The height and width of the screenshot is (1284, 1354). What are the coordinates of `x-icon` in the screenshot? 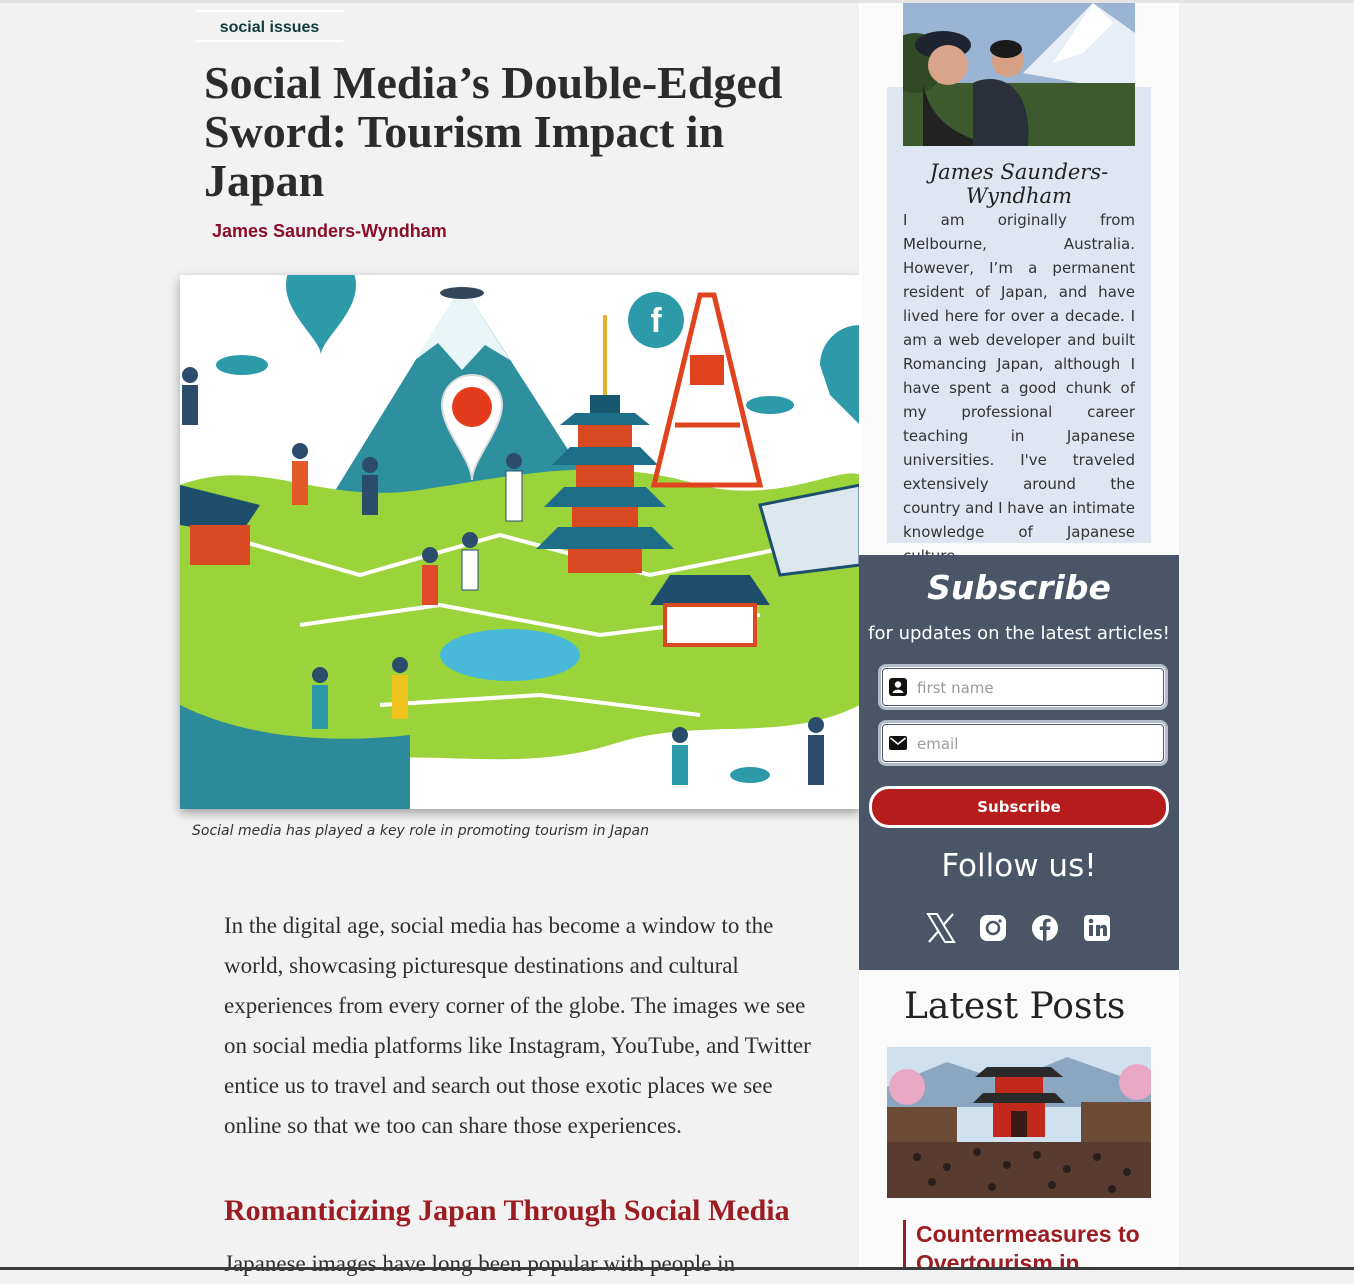 It's located at (941, 928).